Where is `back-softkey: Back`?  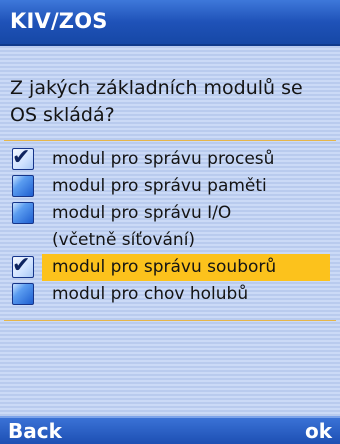 back-softkey: Back is located at coordinates (35, 431).